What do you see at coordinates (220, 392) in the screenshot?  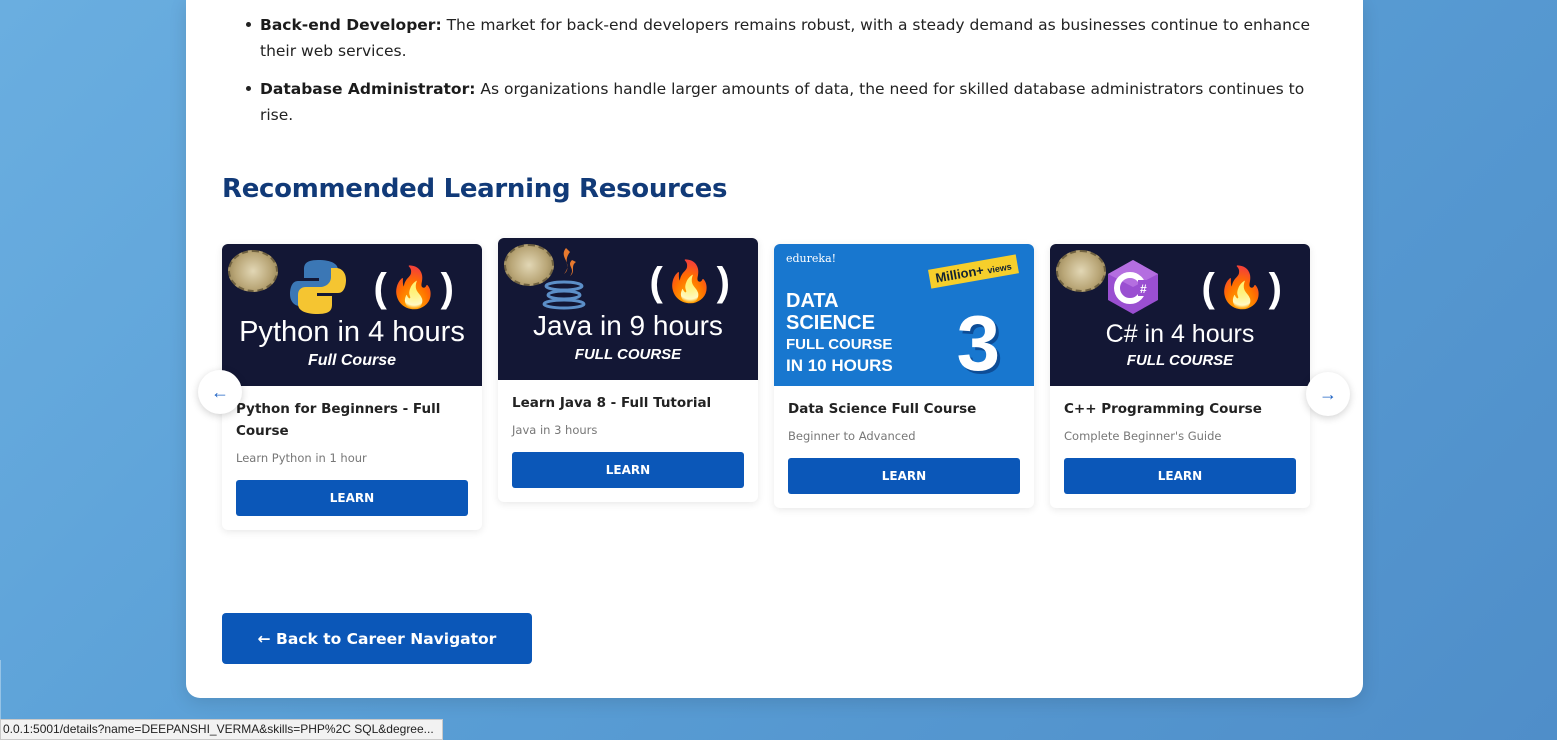 I see `carousel-prev-button: ←` at bounding box center [220, 392].